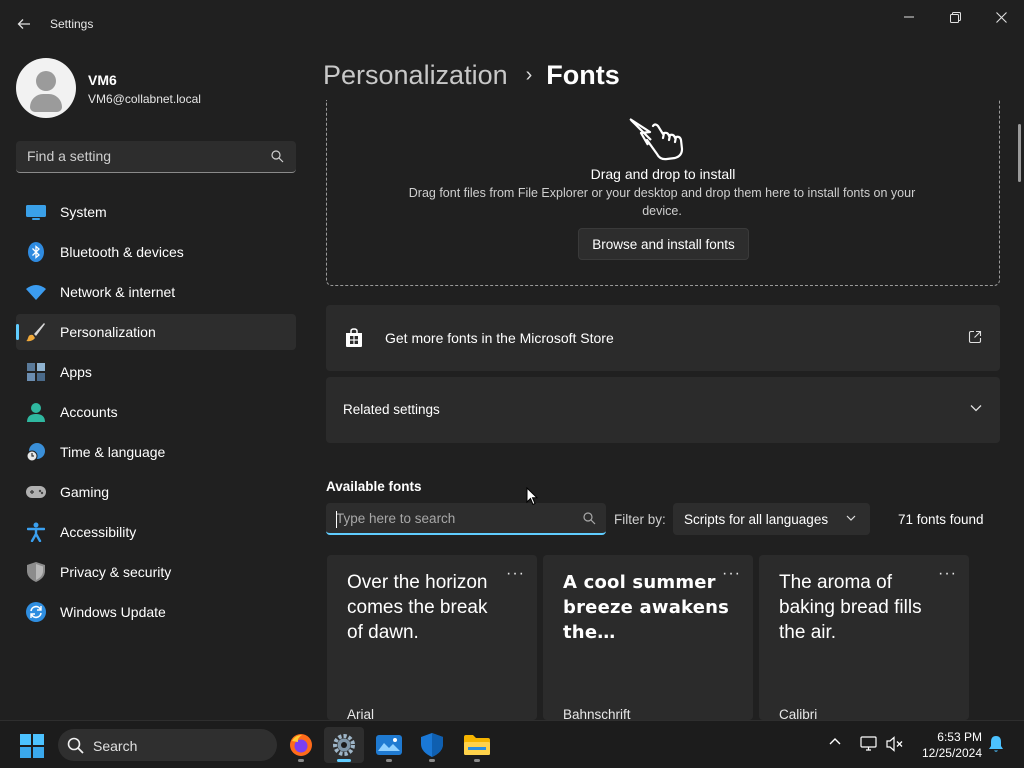 The image size is (1024, 768). I want to click on paintbrush-icon, so click(36, 332).